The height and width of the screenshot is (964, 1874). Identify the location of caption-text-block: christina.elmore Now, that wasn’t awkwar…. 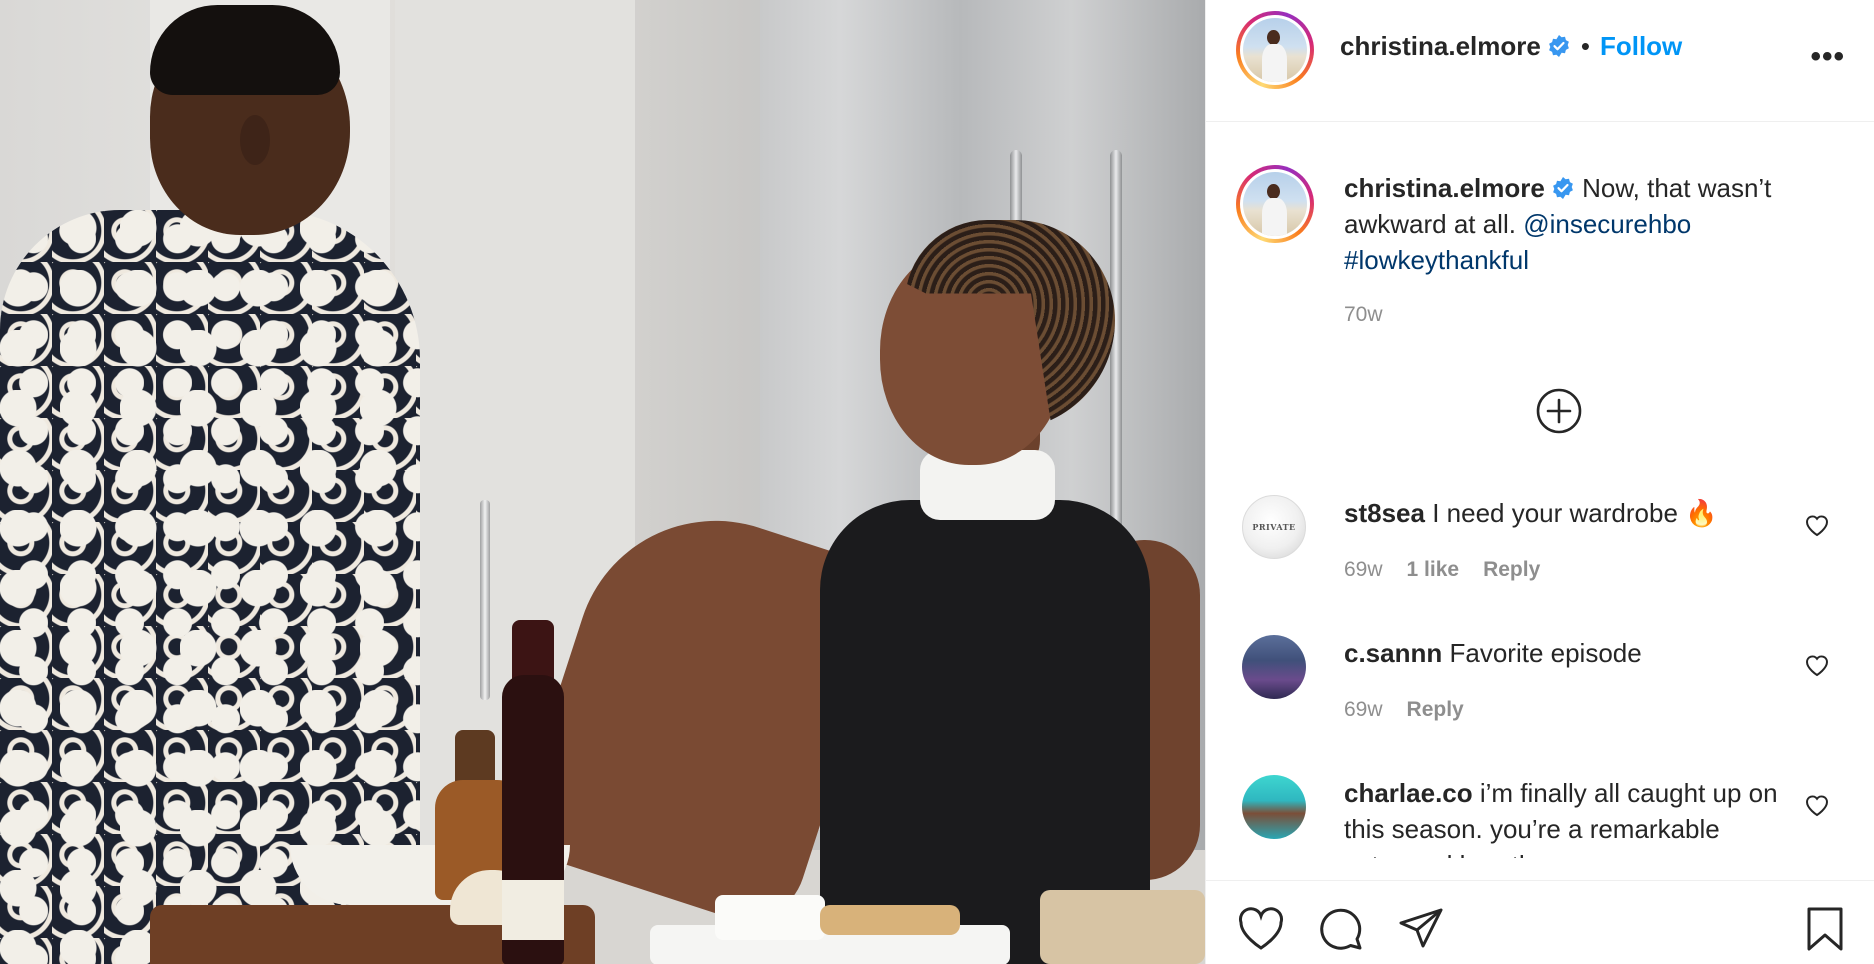
(1594, 224).